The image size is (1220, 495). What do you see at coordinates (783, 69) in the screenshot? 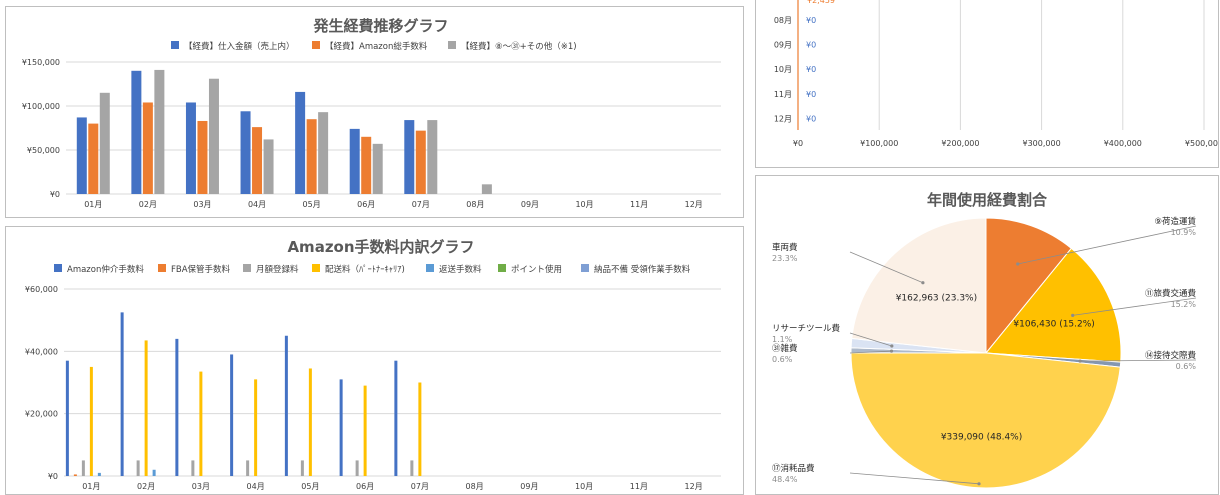
I see `y-tick-label: 10月` at bounding box center [783, 69].